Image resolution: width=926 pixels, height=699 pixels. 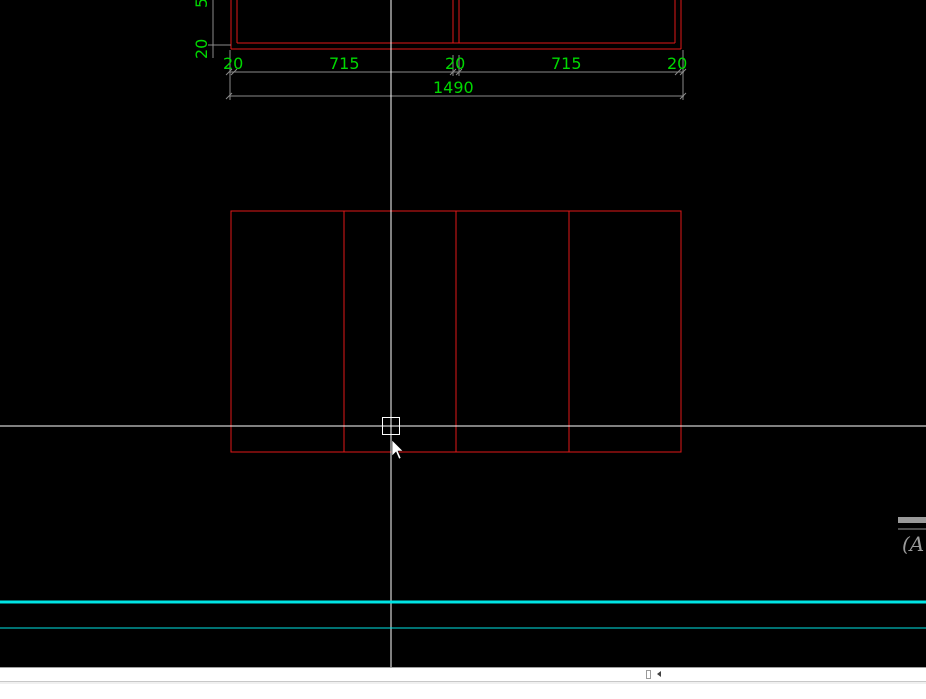 I want to click on dim-text-715-right: 715, so click(x=566, y=63).